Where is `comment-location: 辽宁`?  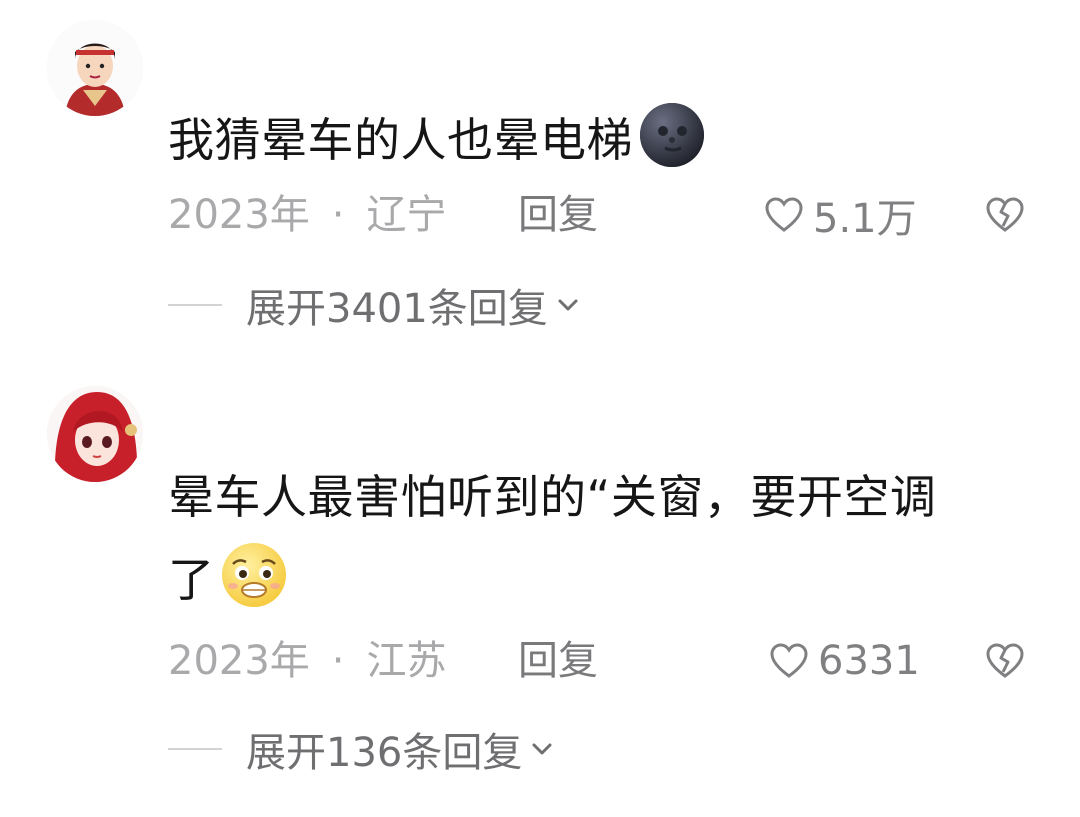
comment-location: 辽宁 is located at coordinates (406, 215).